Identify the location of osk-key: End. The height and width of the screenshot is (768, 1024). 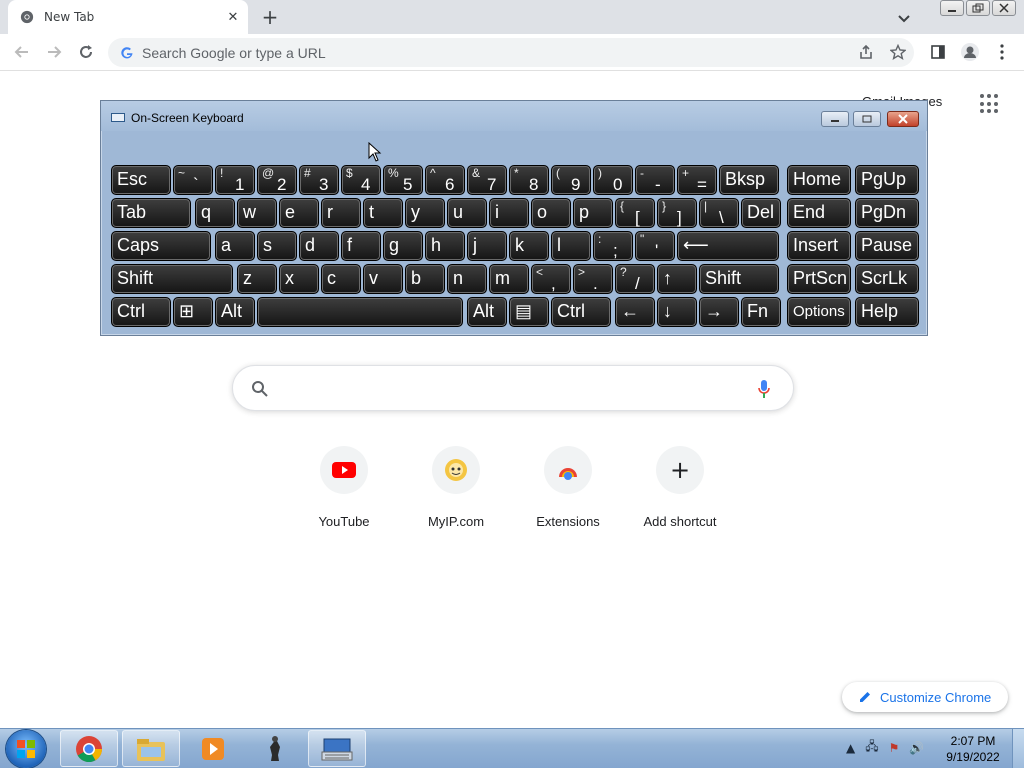
(819, 213).